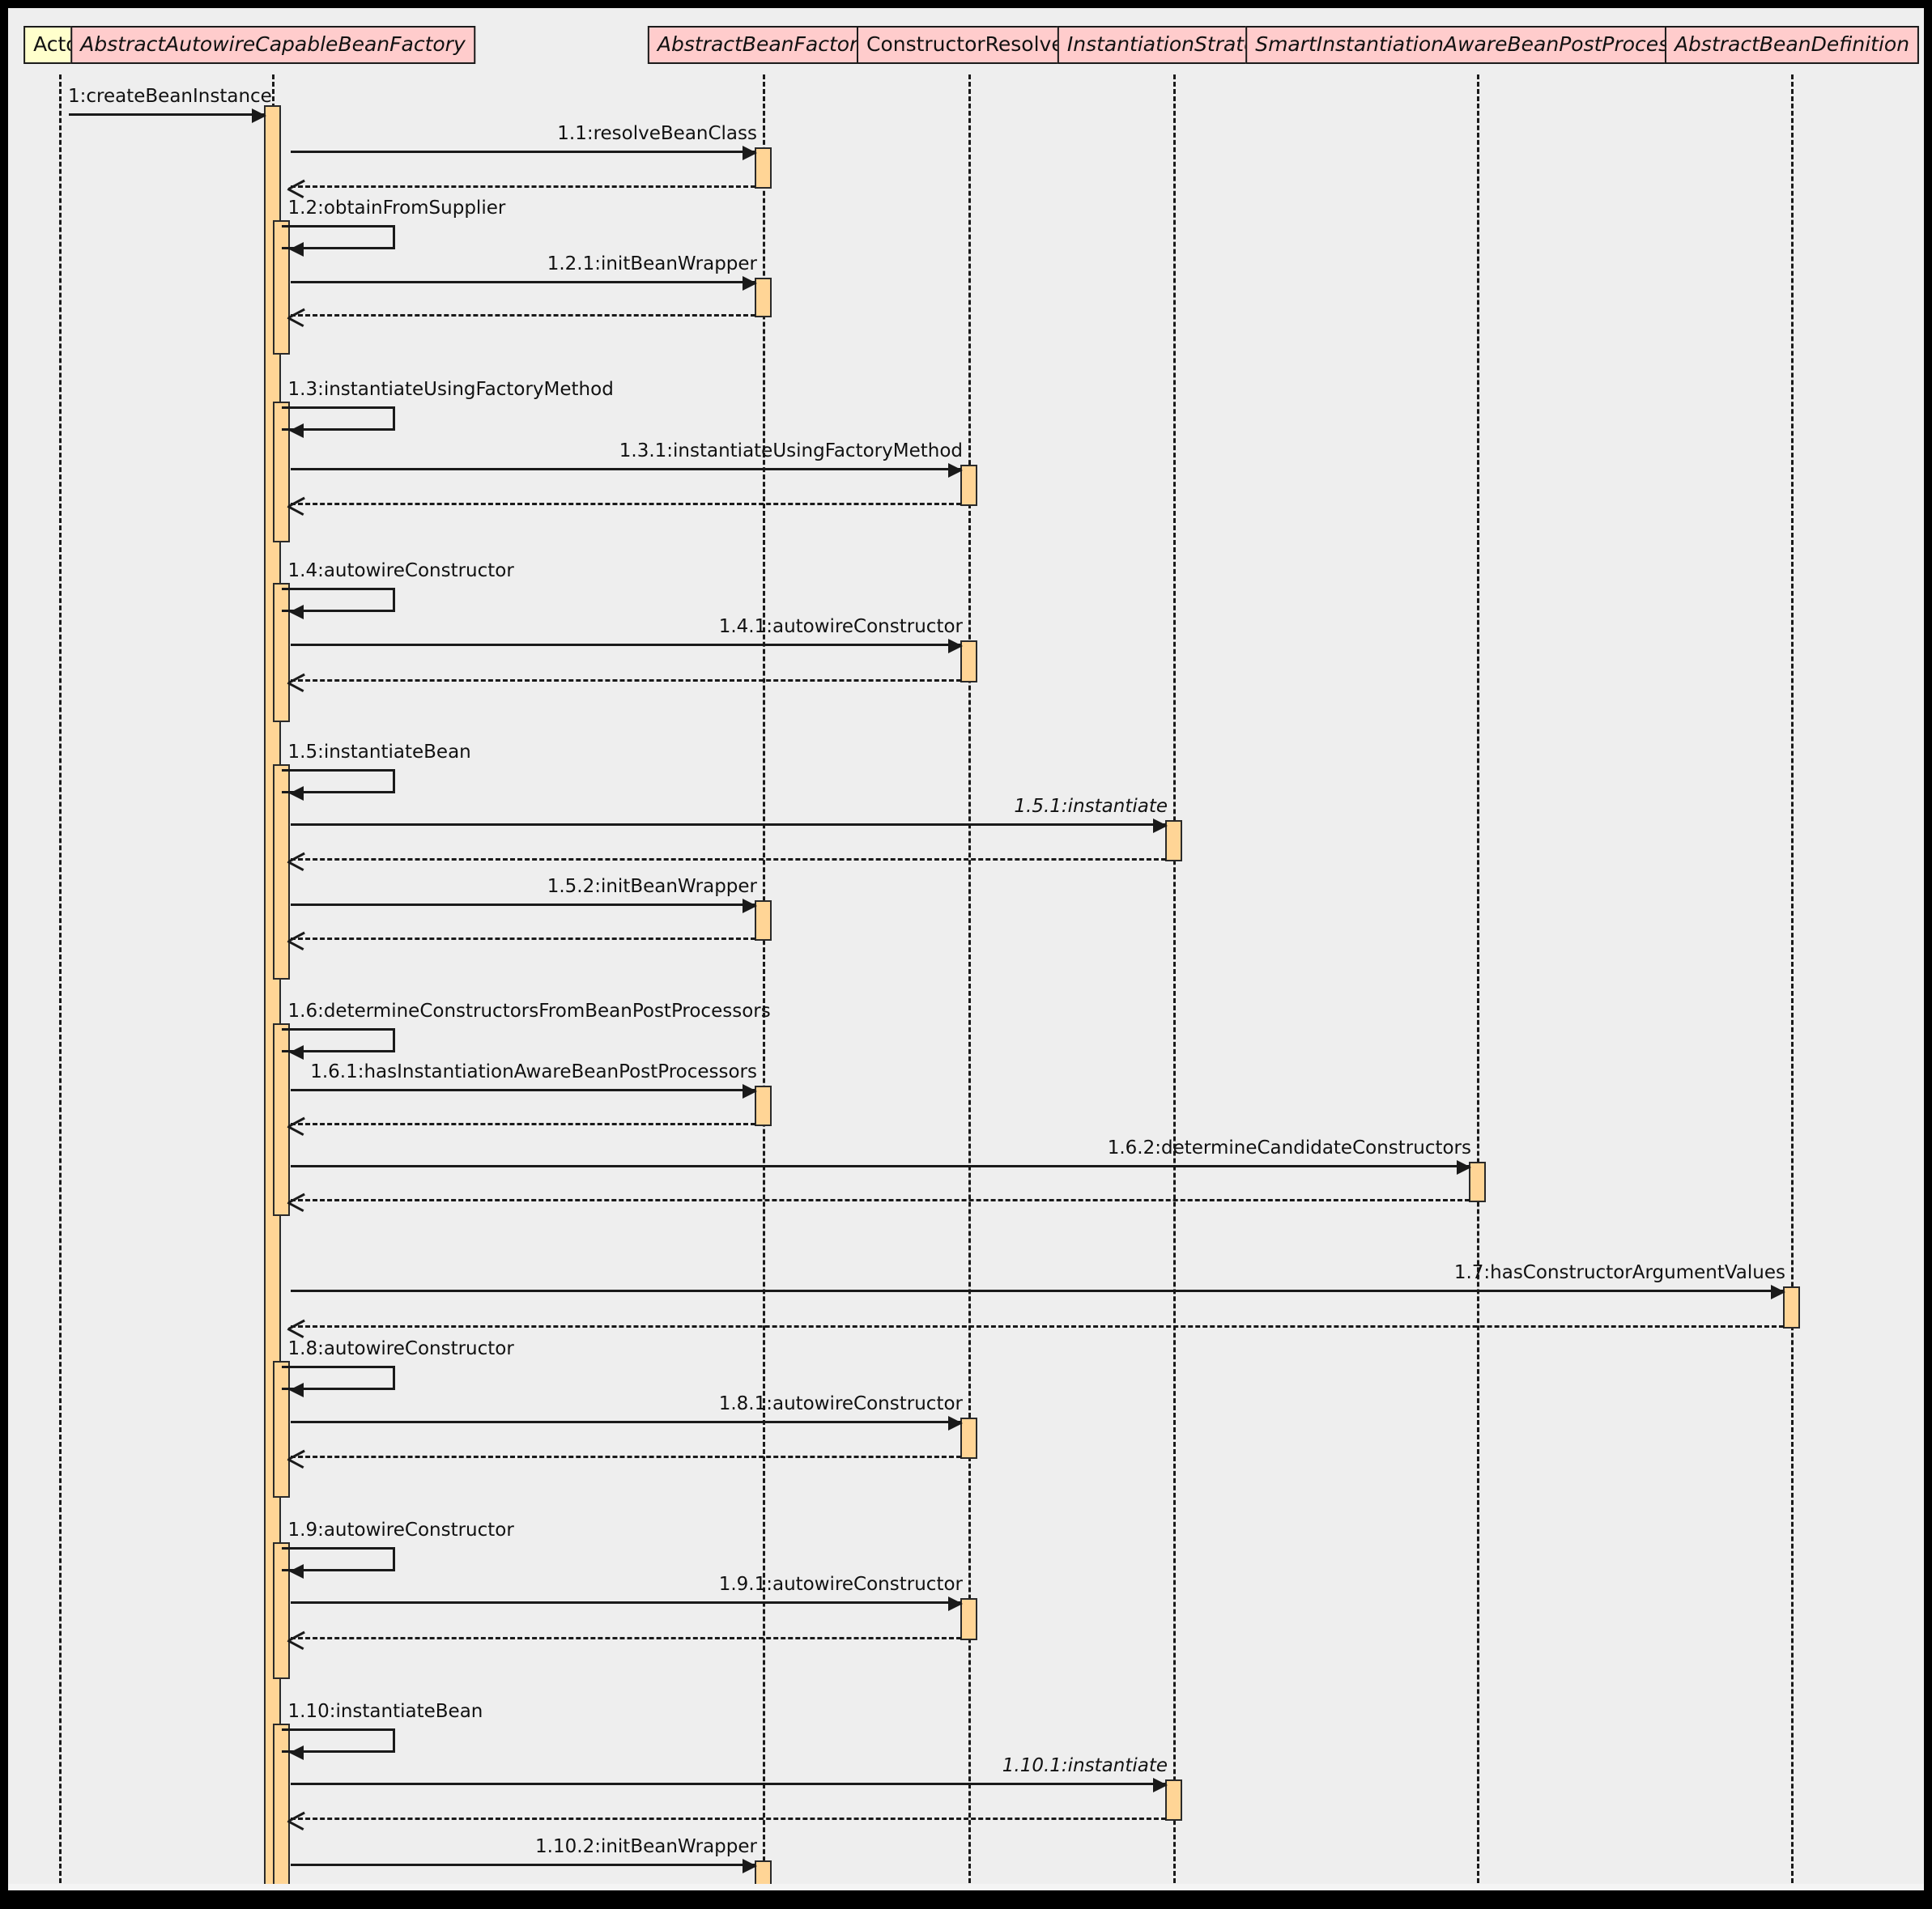 The width and height of the screenshot is (1932, 1909). I want to click on return-message-m12r, so click(522, 1124).